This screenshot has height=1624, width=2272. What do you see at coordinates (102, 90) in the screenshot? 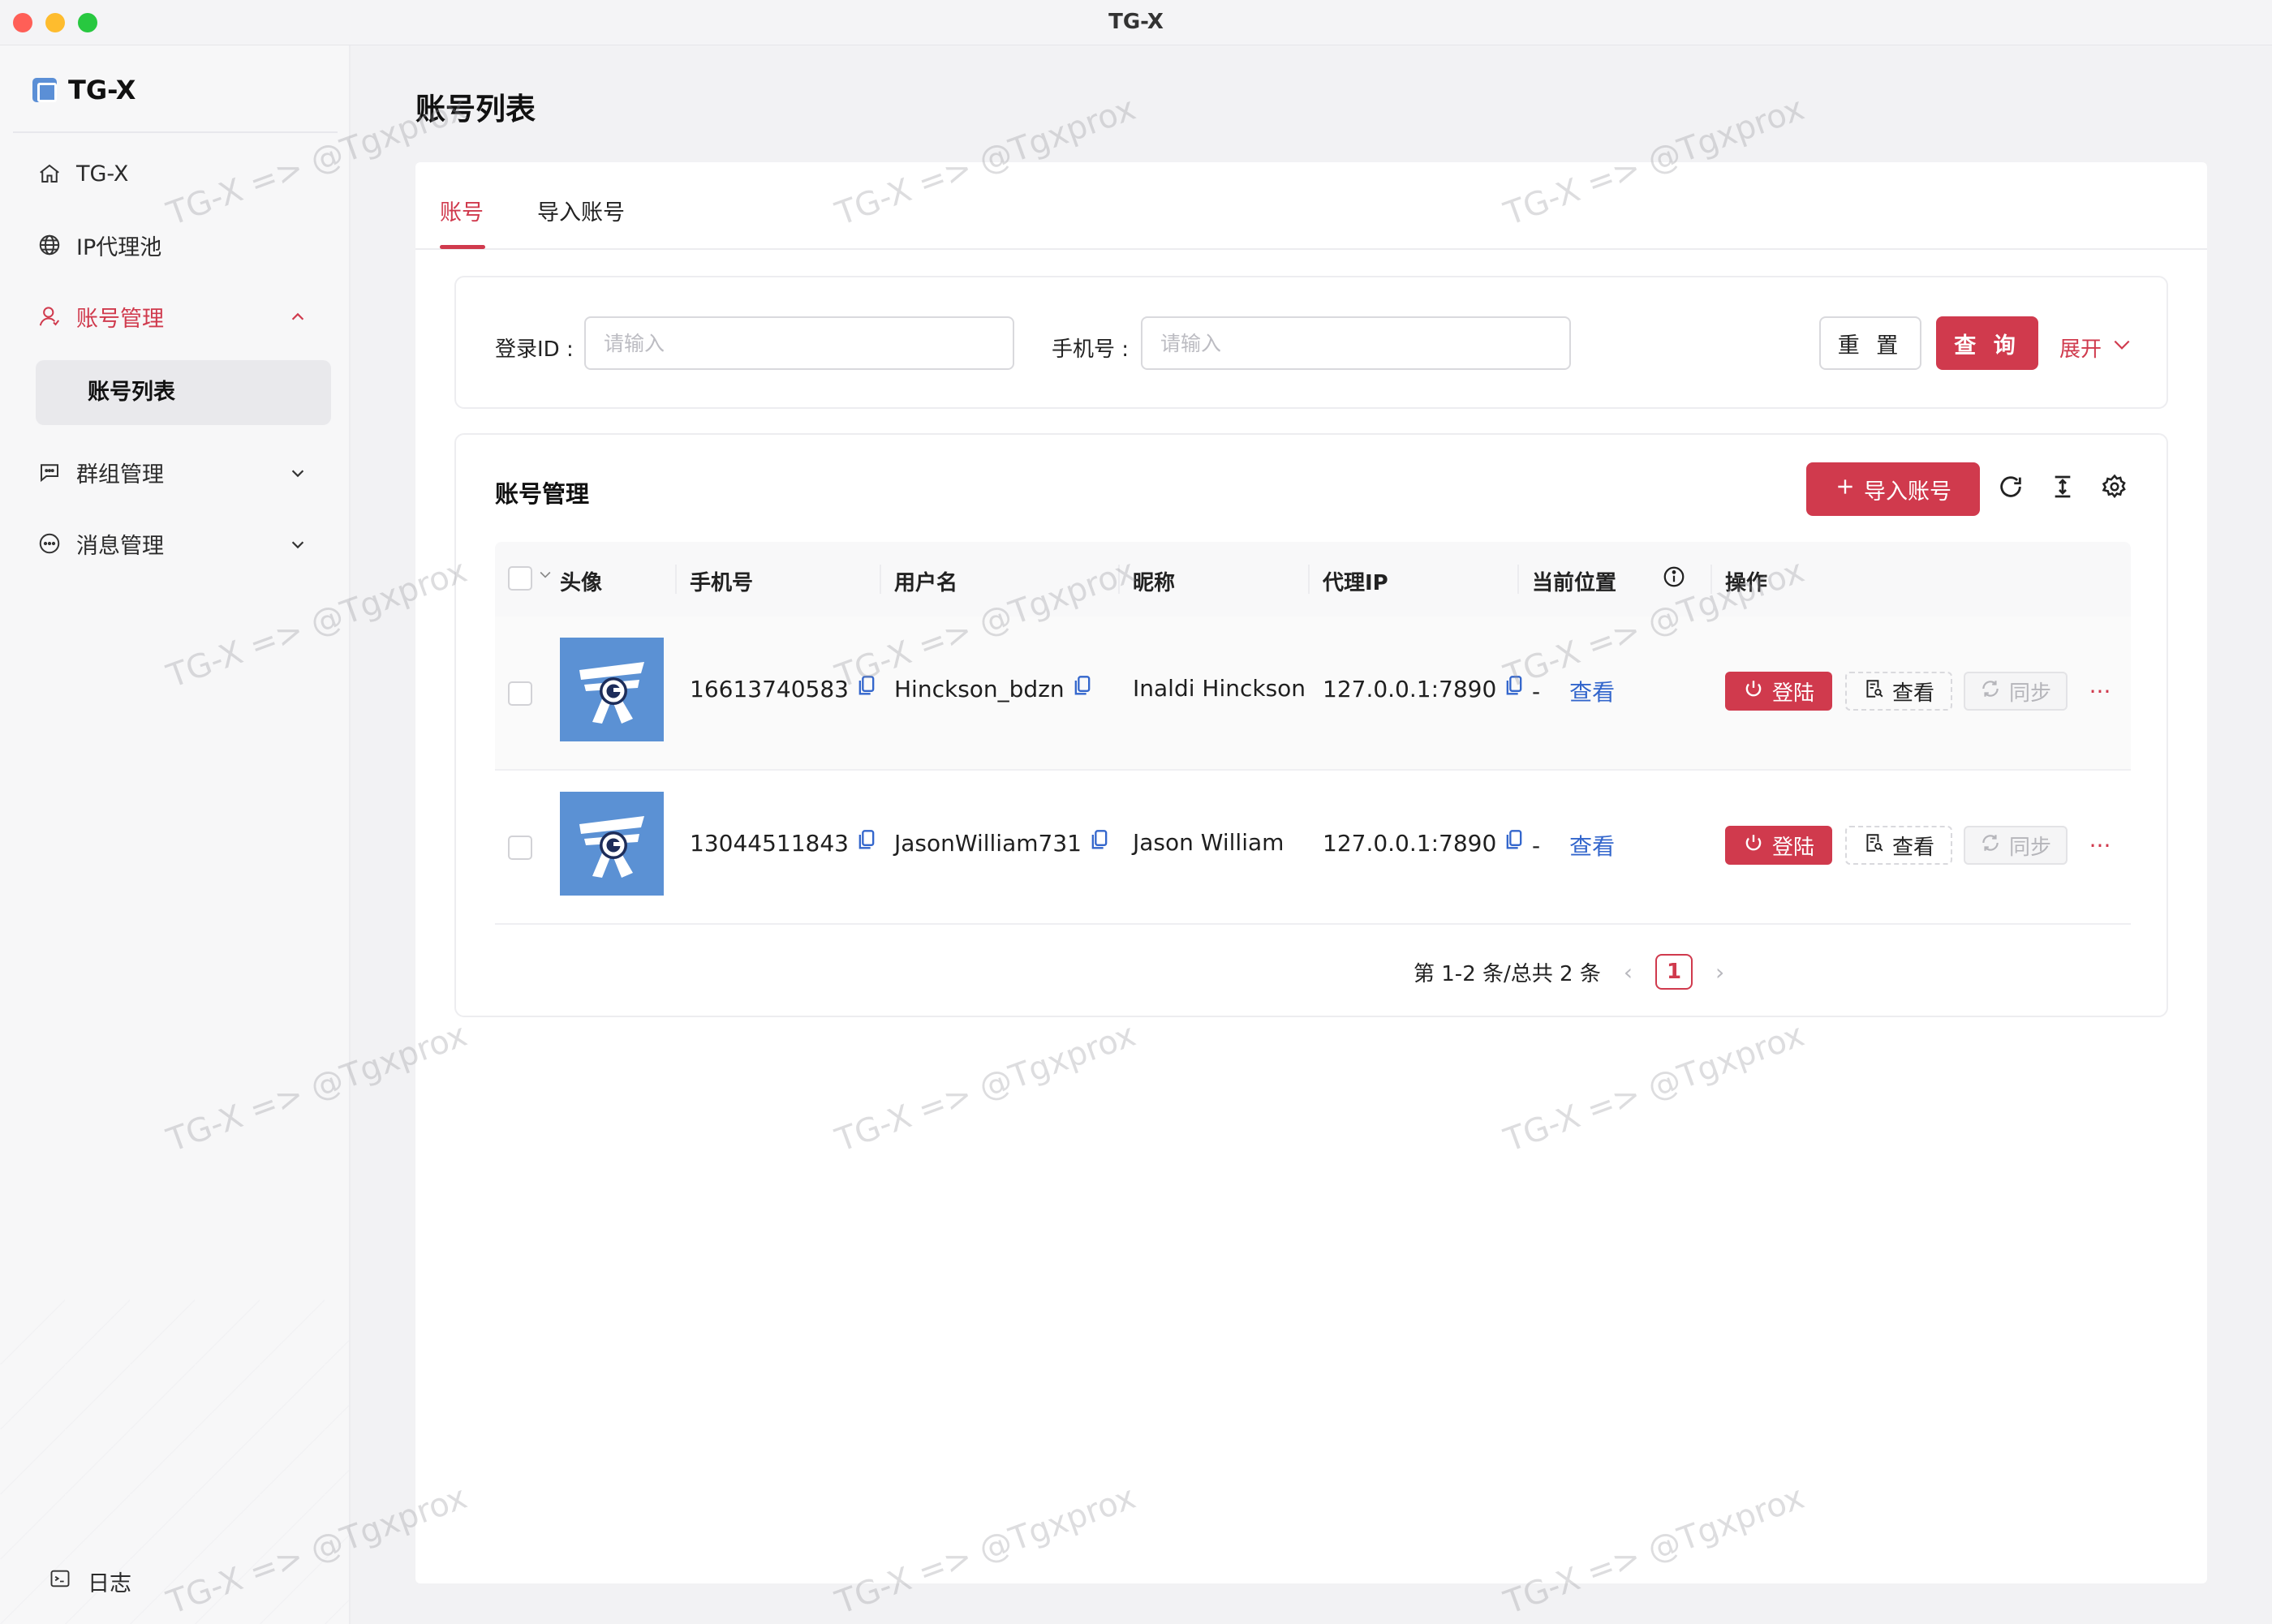
I see `logo-text: TG-X` at bounding box center [102, 90].